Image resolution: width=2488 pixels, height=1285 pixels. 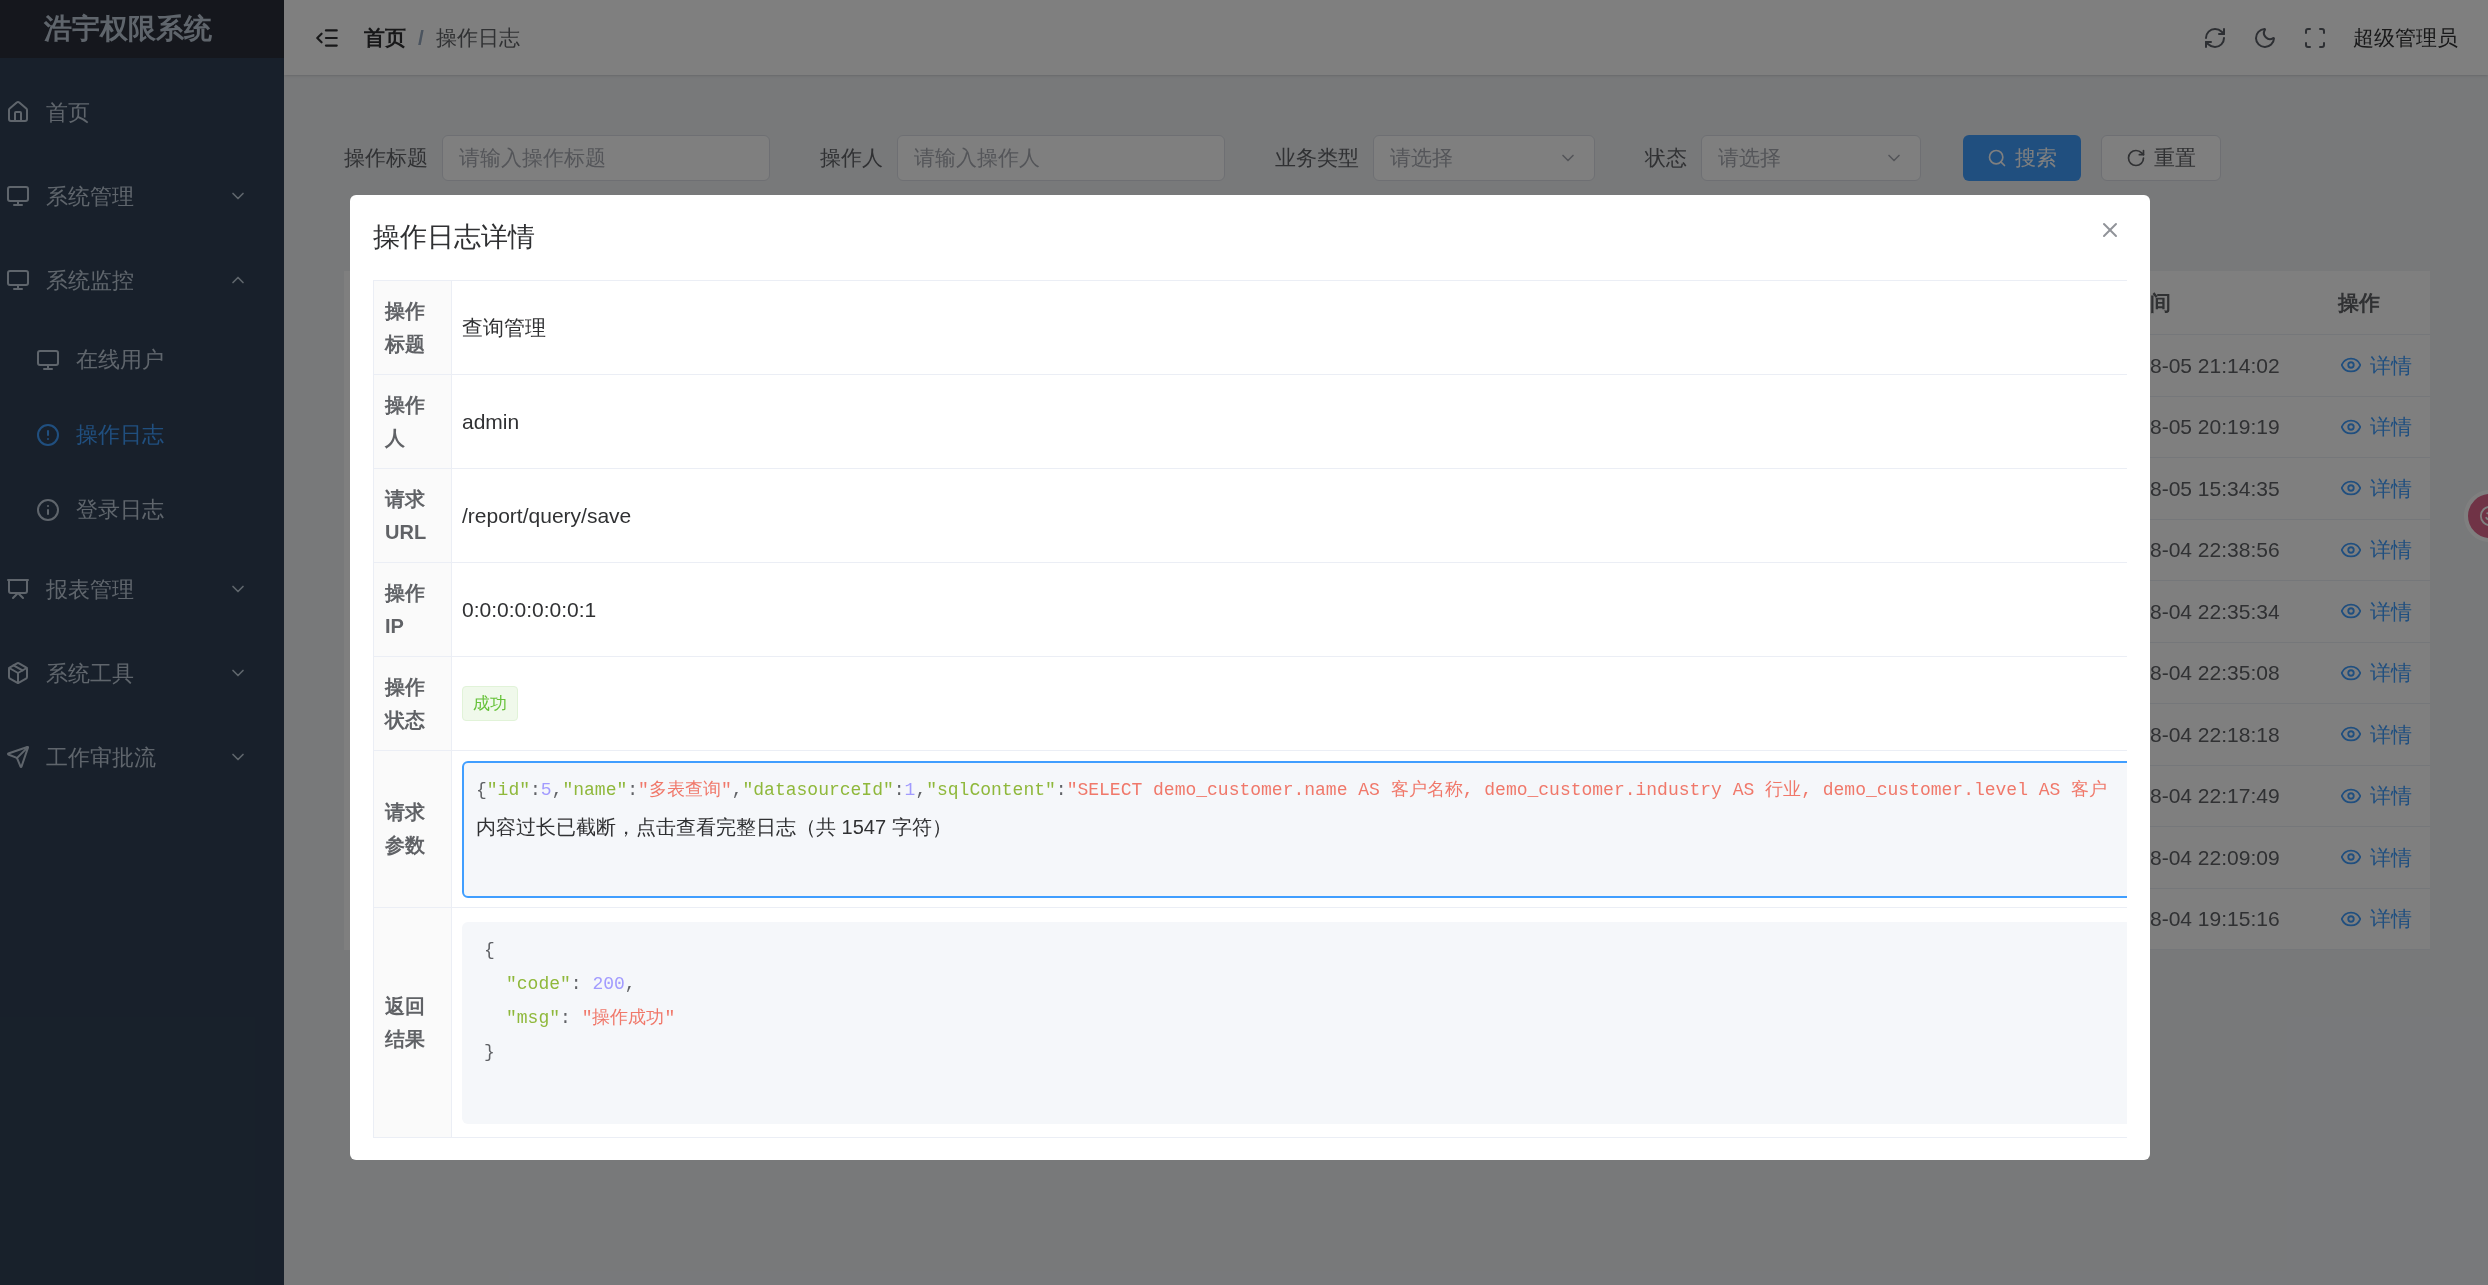 I want to click on sidebar-menu-item: 首页, so click(x=142, y=112).